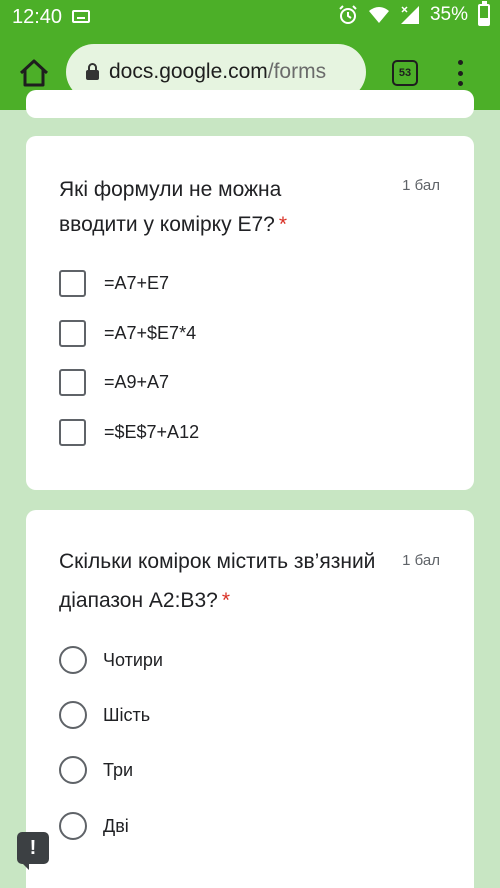  What do you see at coordinates (378, 15) in the screenshot?
I see `wifi-icon` at bounding box center [378, 15].